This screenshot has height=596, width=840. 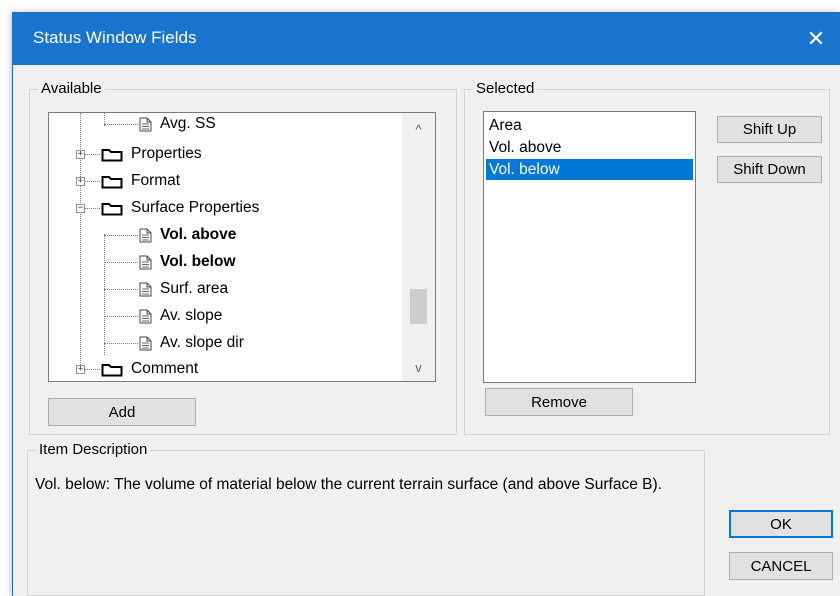 I want to click on tree-item-label: Vol. below, so click(x=198, y=261).